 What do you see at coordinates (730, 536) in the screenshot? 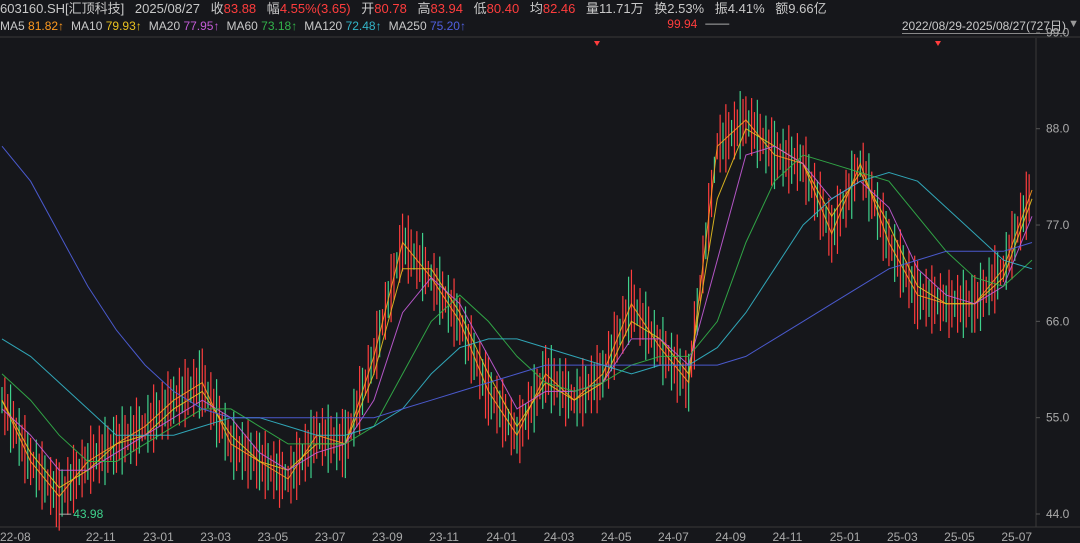
I see `x-tick-label: 24-09` at bounding box center [730, 536].